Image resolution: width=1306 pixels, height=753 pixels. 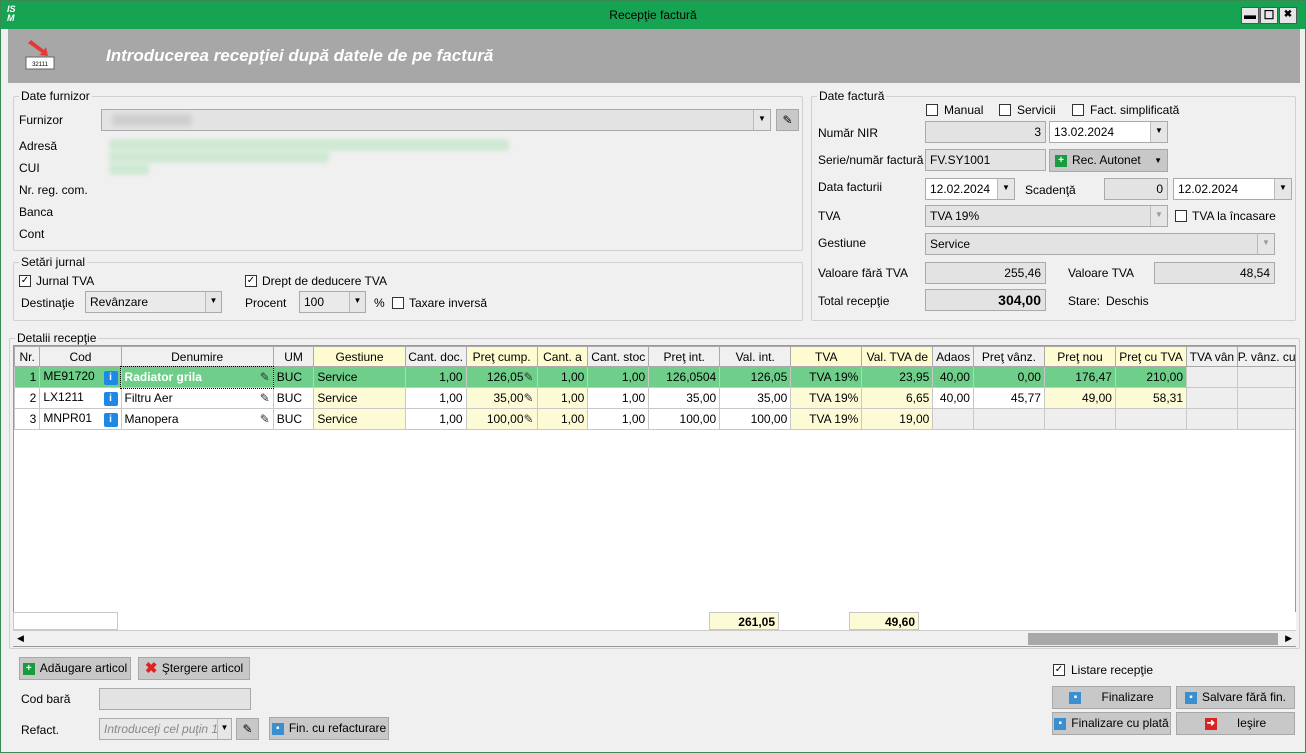 I want to click on scroll-left-icon: ◀, so click(x=20, y=638).